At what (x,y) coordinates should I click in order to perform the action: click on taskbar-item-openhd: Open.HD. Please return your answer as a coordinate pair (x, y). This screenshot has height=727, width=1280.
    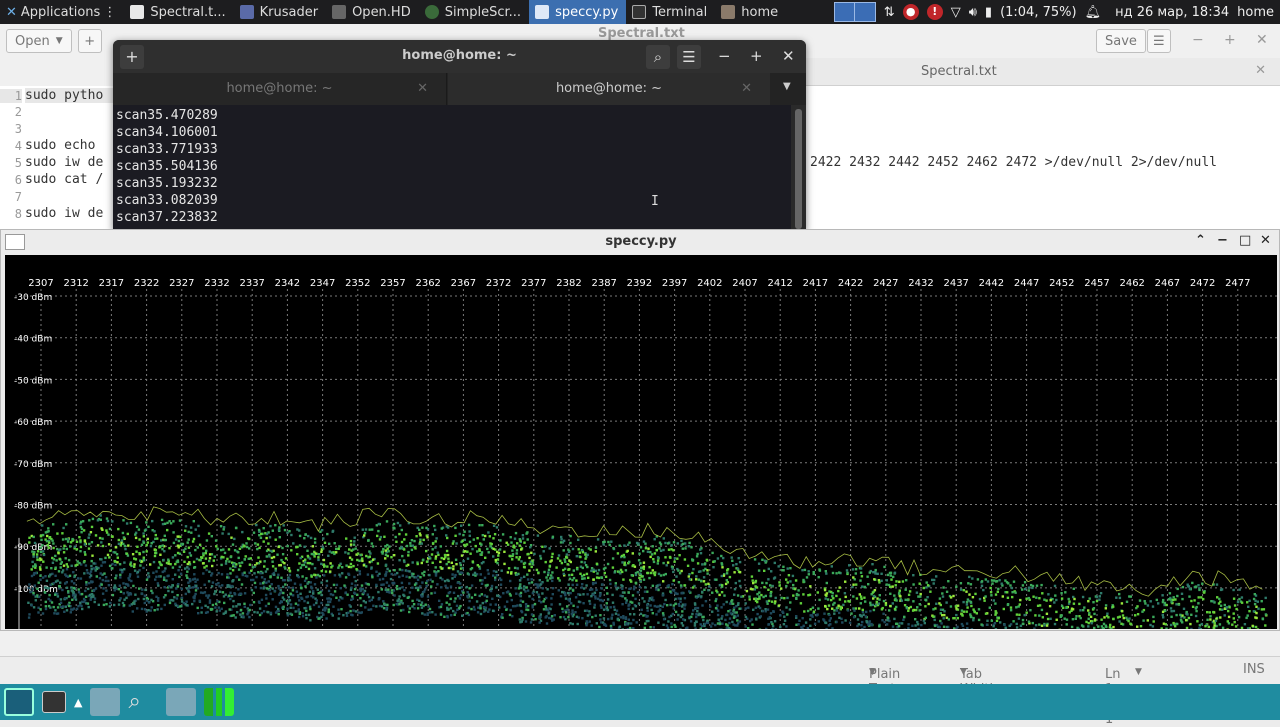
    Looking at the image, I should click on (372, 12).